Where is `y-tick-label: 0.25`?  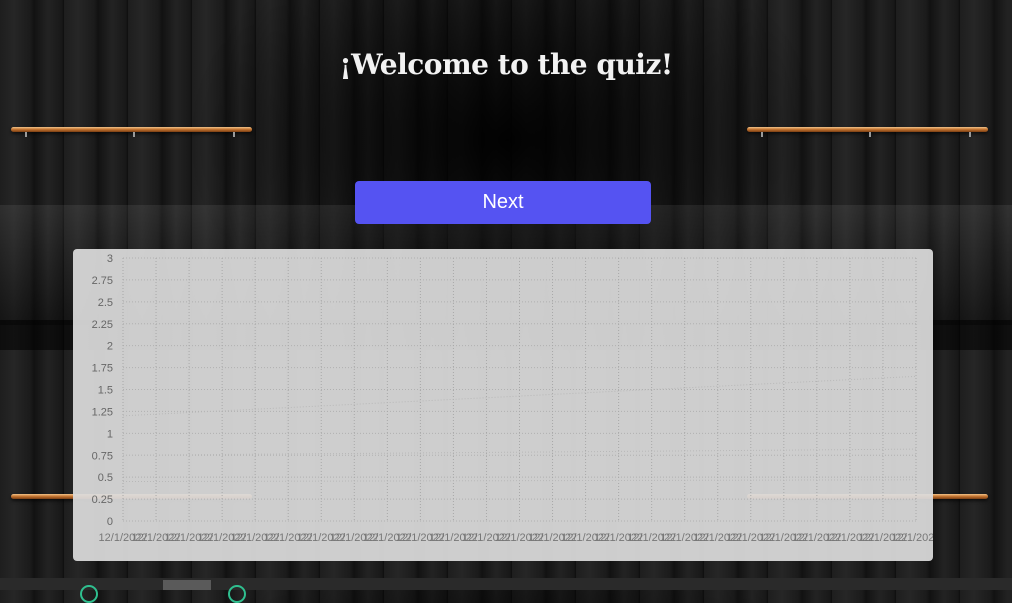 y-tick-label: 0.25 is located at coordinates (102, 500).